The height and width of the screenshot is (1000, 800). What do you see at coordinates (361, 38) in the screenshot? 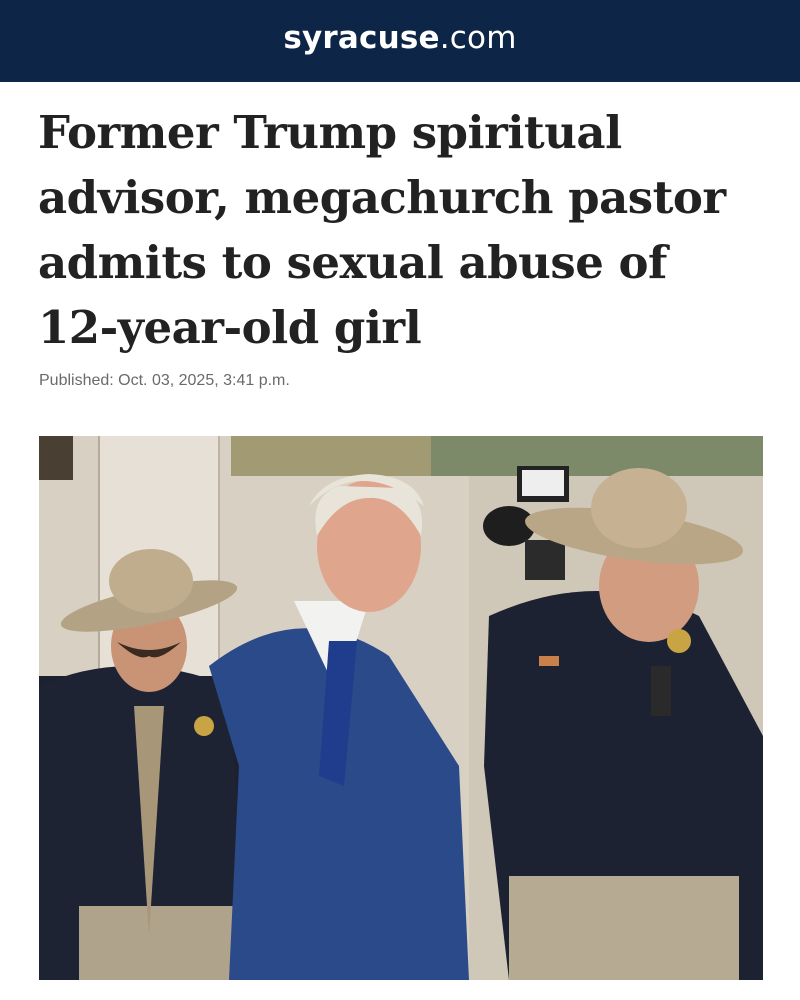
I see `logo-bold: syracuse` at bounding box center [361, 38].